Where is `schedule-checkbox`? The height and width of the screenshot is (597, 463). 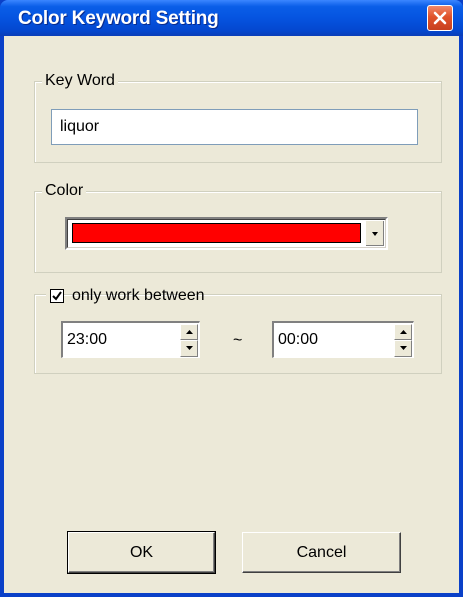 schedule-checkbox is located at coordinates (57, 296).